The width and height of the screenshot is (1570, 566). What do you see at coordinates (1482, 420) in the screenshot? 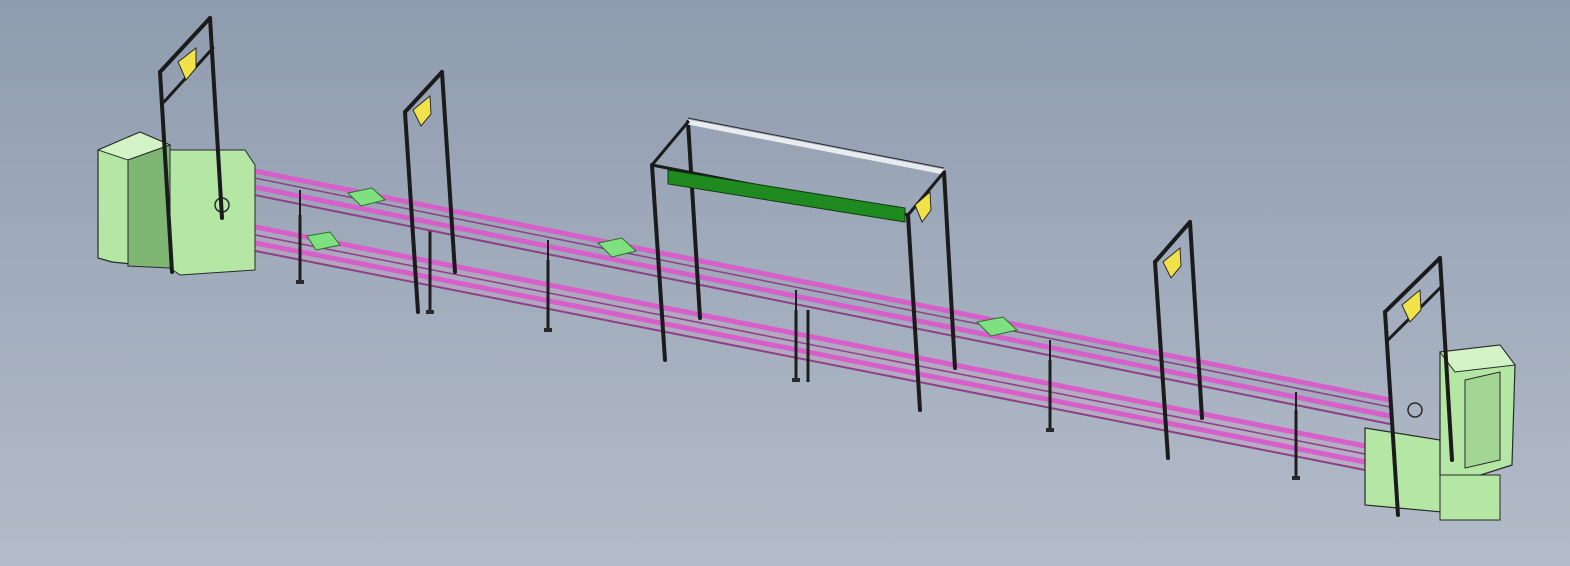
I see `cabinet-door` at bounding box center [1482, 420].